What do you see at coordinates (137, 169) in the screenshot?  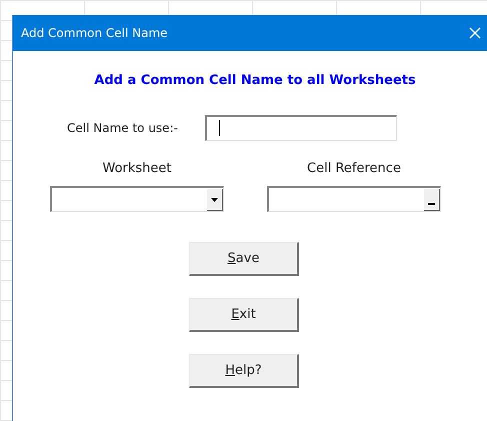 I see `worksheet-label: Worksheet` at bounding box center [137, 169].